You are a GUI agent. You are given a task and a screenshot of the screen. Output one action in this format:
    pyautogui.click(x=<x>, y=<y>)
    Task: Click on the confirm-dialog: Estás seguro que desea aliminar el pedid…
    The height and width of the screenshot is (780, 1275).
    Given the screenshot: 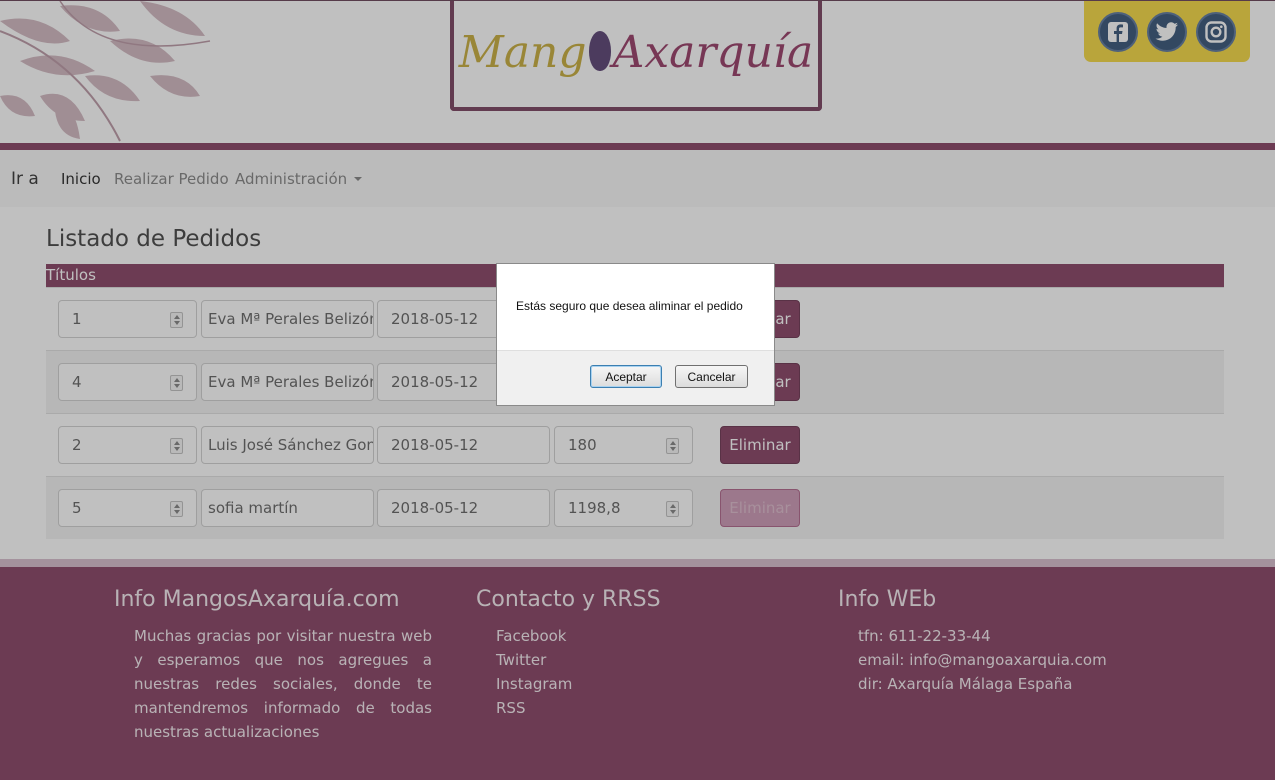 What is the action you would take?
    pyautogui.click(x=635, y=334)
    